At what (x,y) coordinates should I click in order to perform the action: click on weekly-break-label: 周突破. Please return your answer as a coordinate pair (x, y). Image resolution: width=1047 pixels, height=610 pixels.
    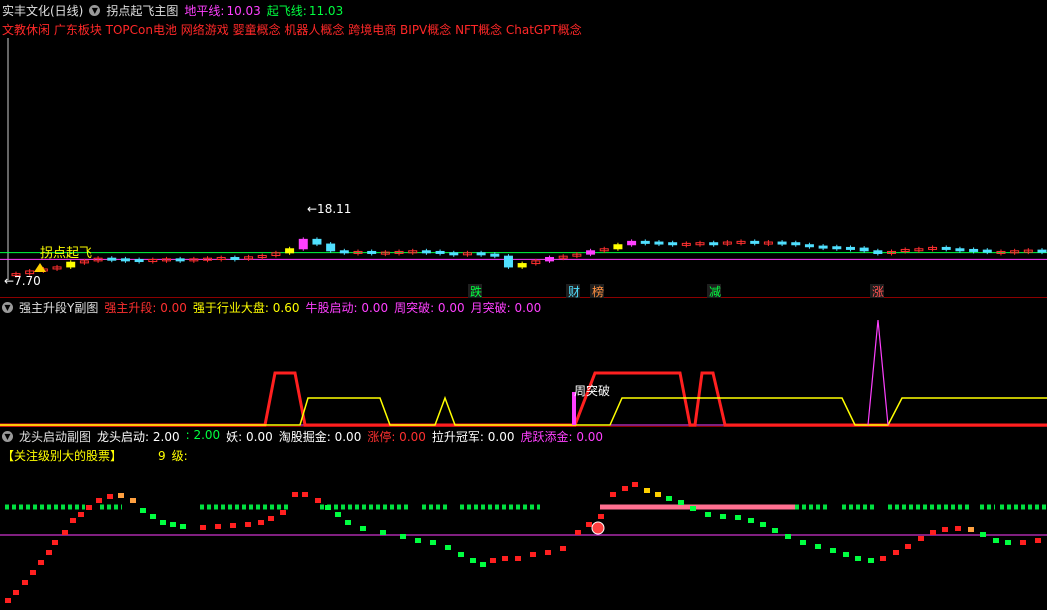
    Looking at the image, I should click on (592, 390).